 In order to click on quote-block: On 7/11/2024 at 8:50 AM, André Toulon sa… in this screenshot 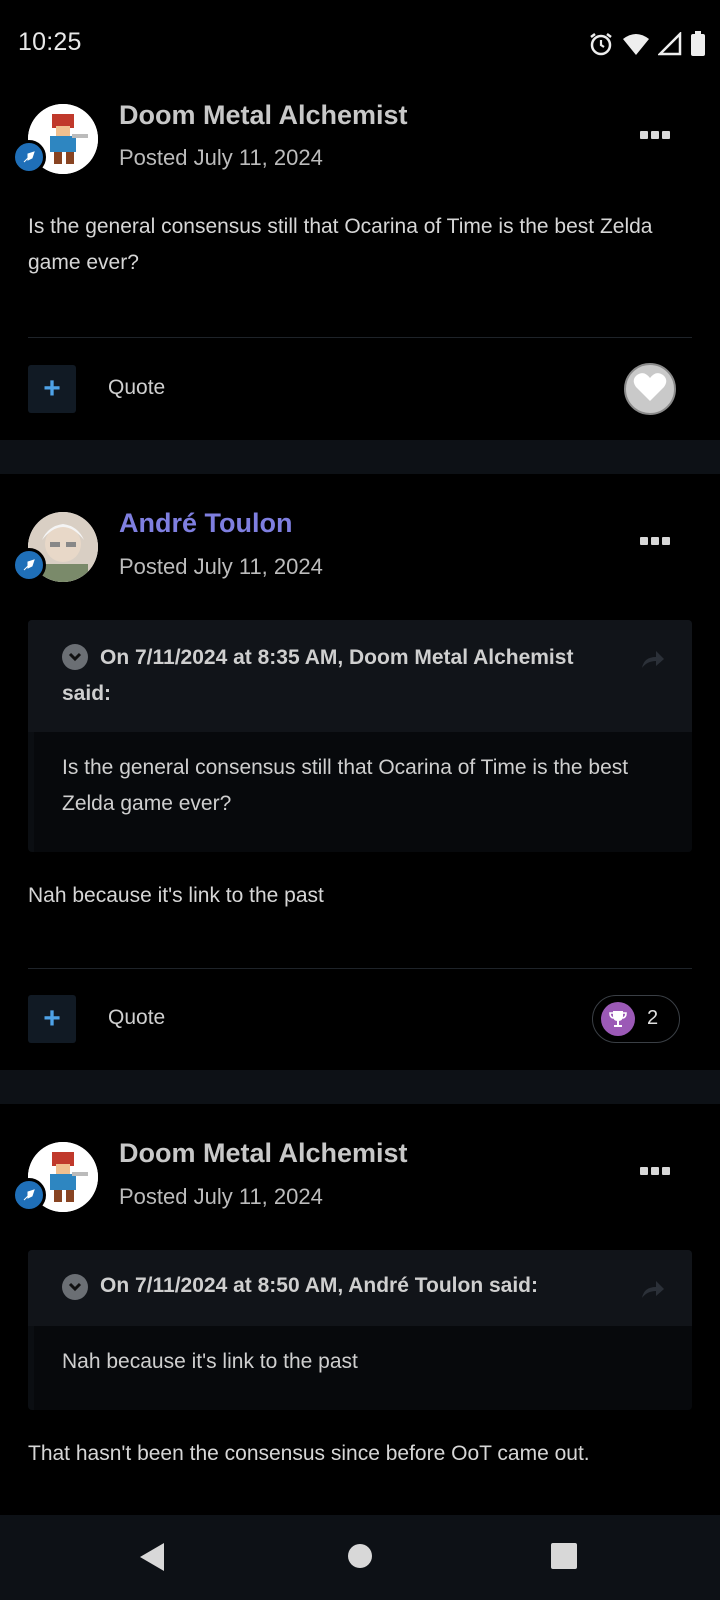, I will do `click(360, 1330)`.